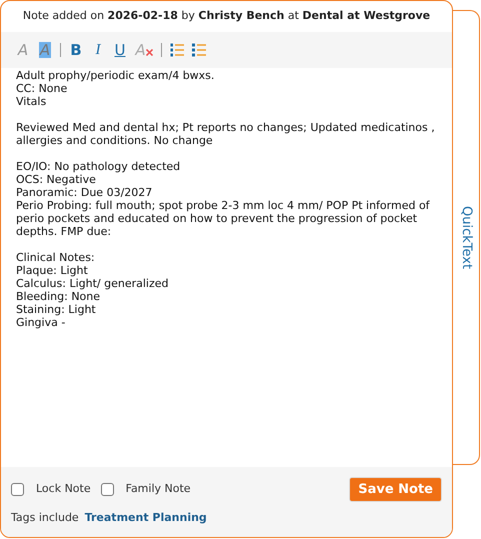 The image size is (481, 539). Describe the element at coordinates (226, 134) in the screenshot. I see `note-line: Reviewed Med and dental hx; Pt reports no changes; Updated medicatinos , allergies and conditions. No change` at that location.